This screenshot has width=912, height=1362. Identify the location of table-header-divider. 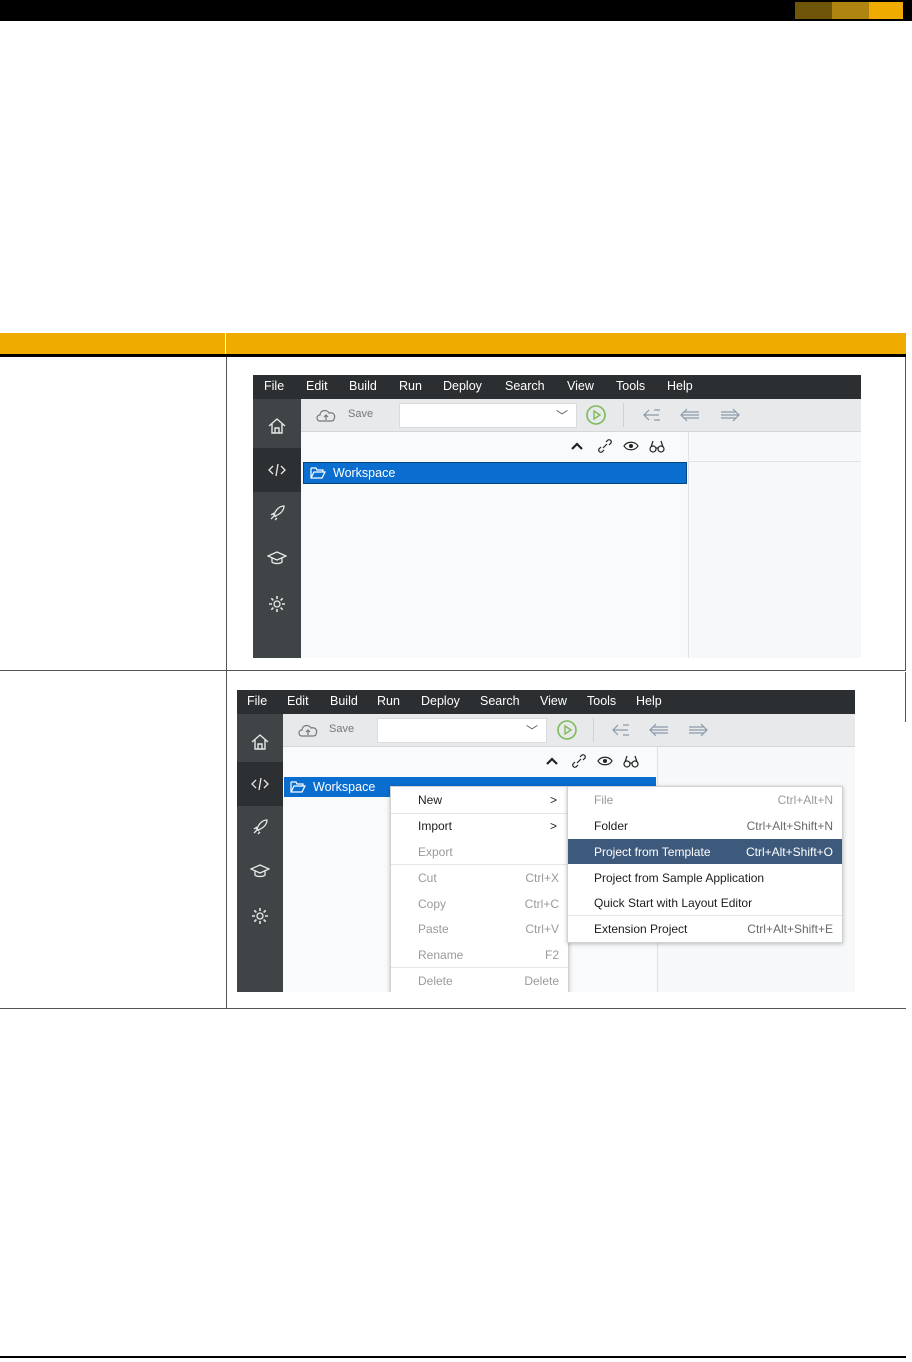
(225, 343).